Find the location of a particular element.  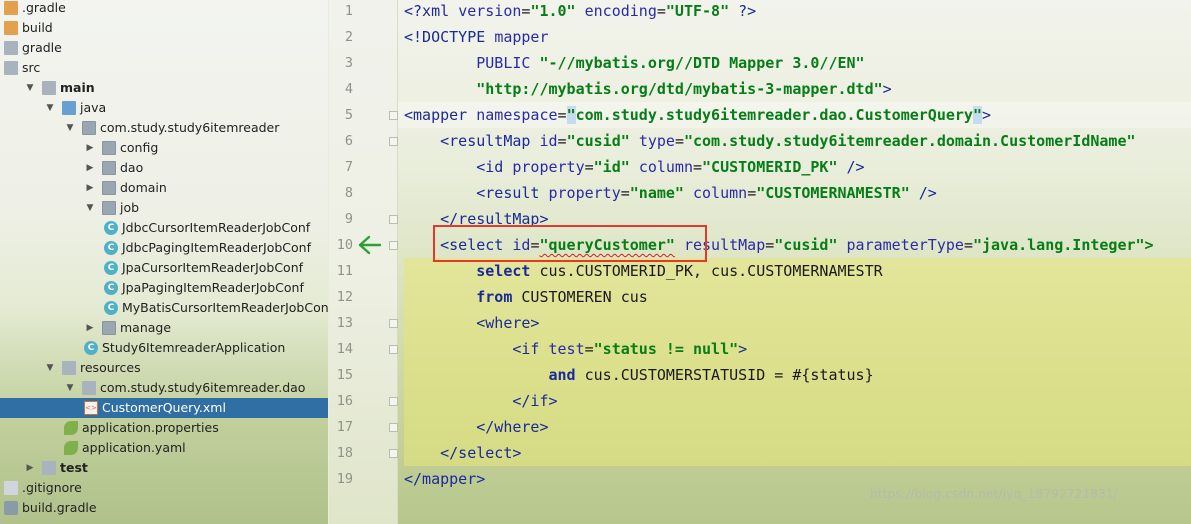

code-line: and cus.CUSTOMERSTATUSID = #{status} is located at coordinates (639, 375).